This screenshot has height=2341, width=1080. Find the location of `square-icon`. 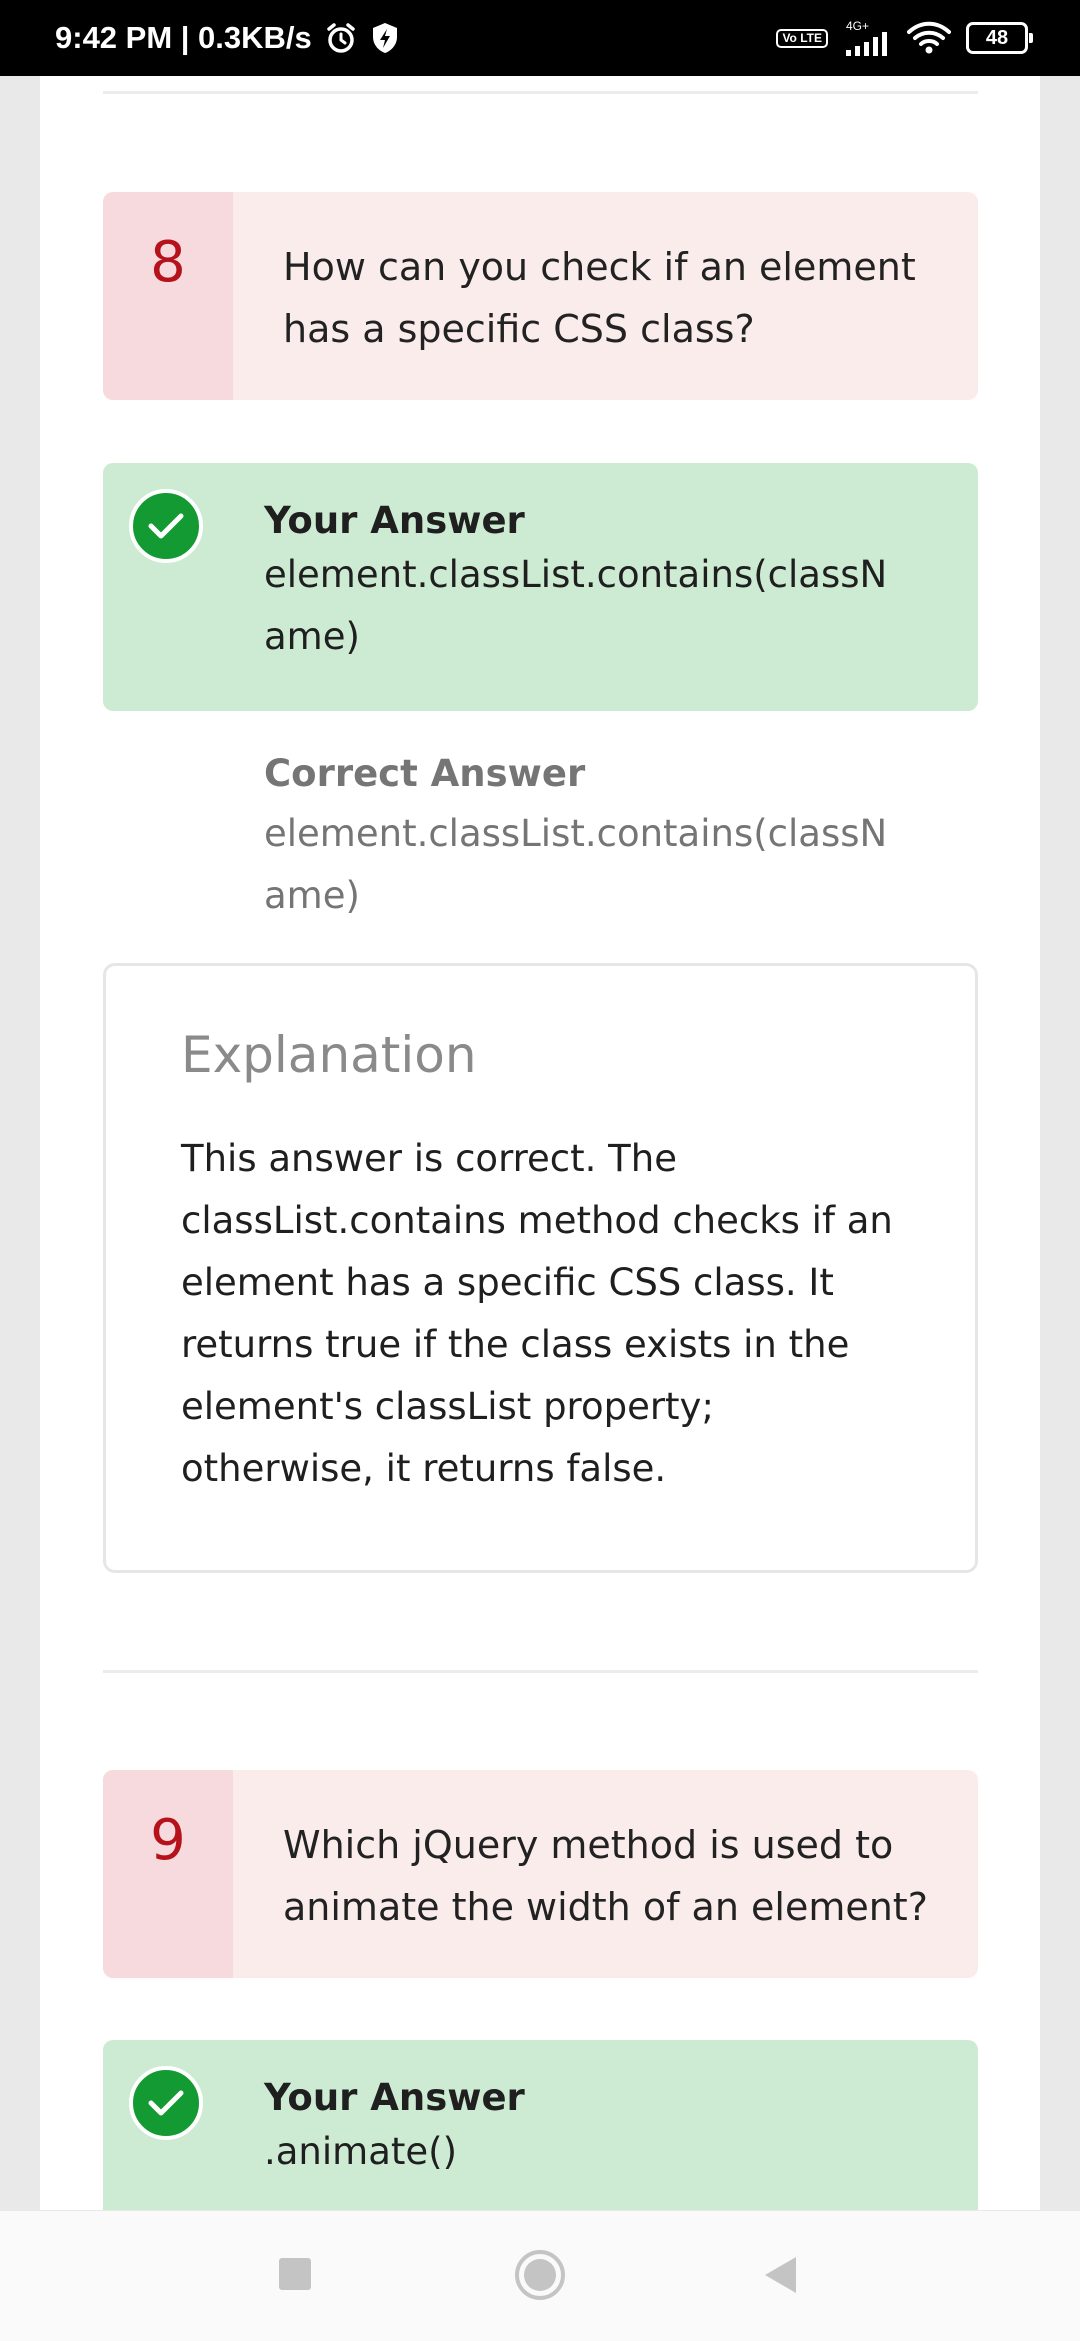

square-icon is located at coordinates (295, 2274).